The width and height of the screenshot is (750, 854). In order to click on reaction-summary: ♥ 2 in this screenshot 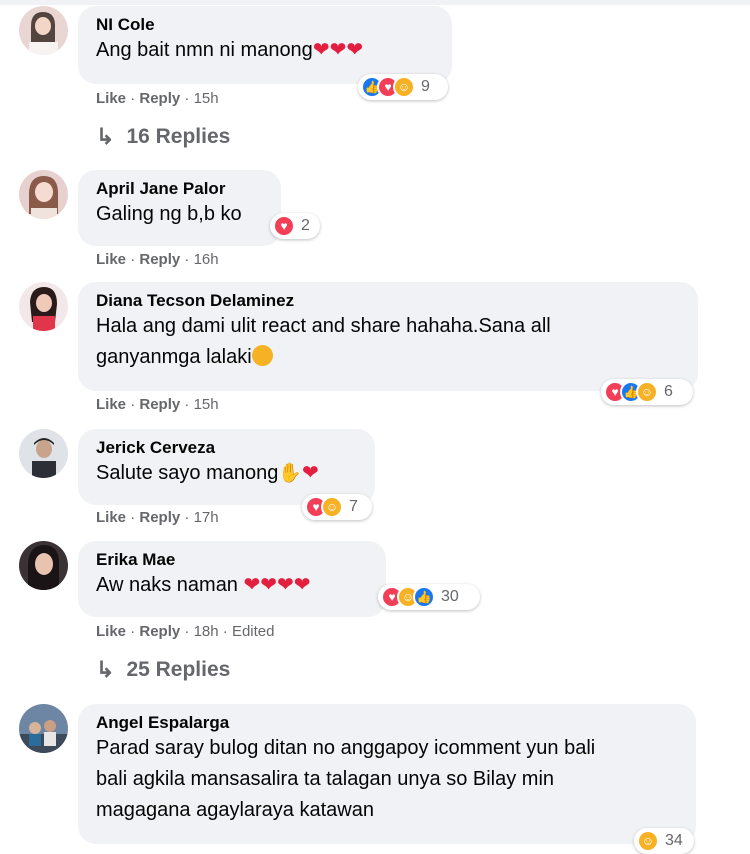, I will do `click(295, 226)`.